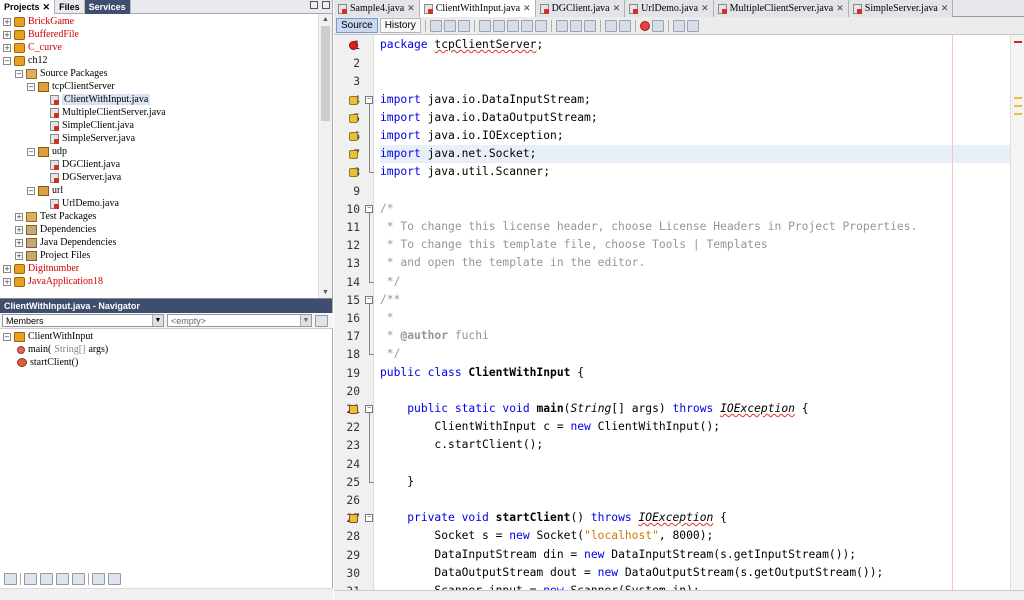  I want to click on navigator-title: ClientWithInput.java - Navigator, so click(166, 306).